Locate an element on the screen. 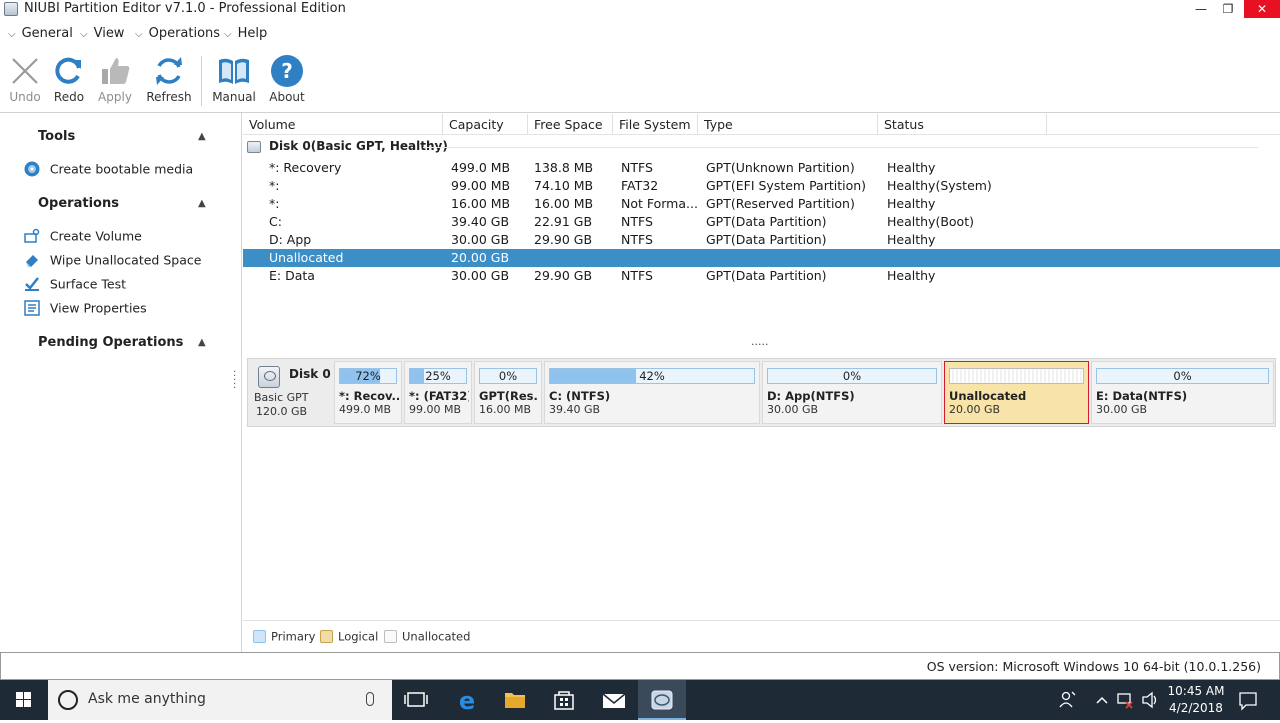 The height and width of the screenshot is (723, 1280). file-explorer-button is located at coordinates (515, 700).